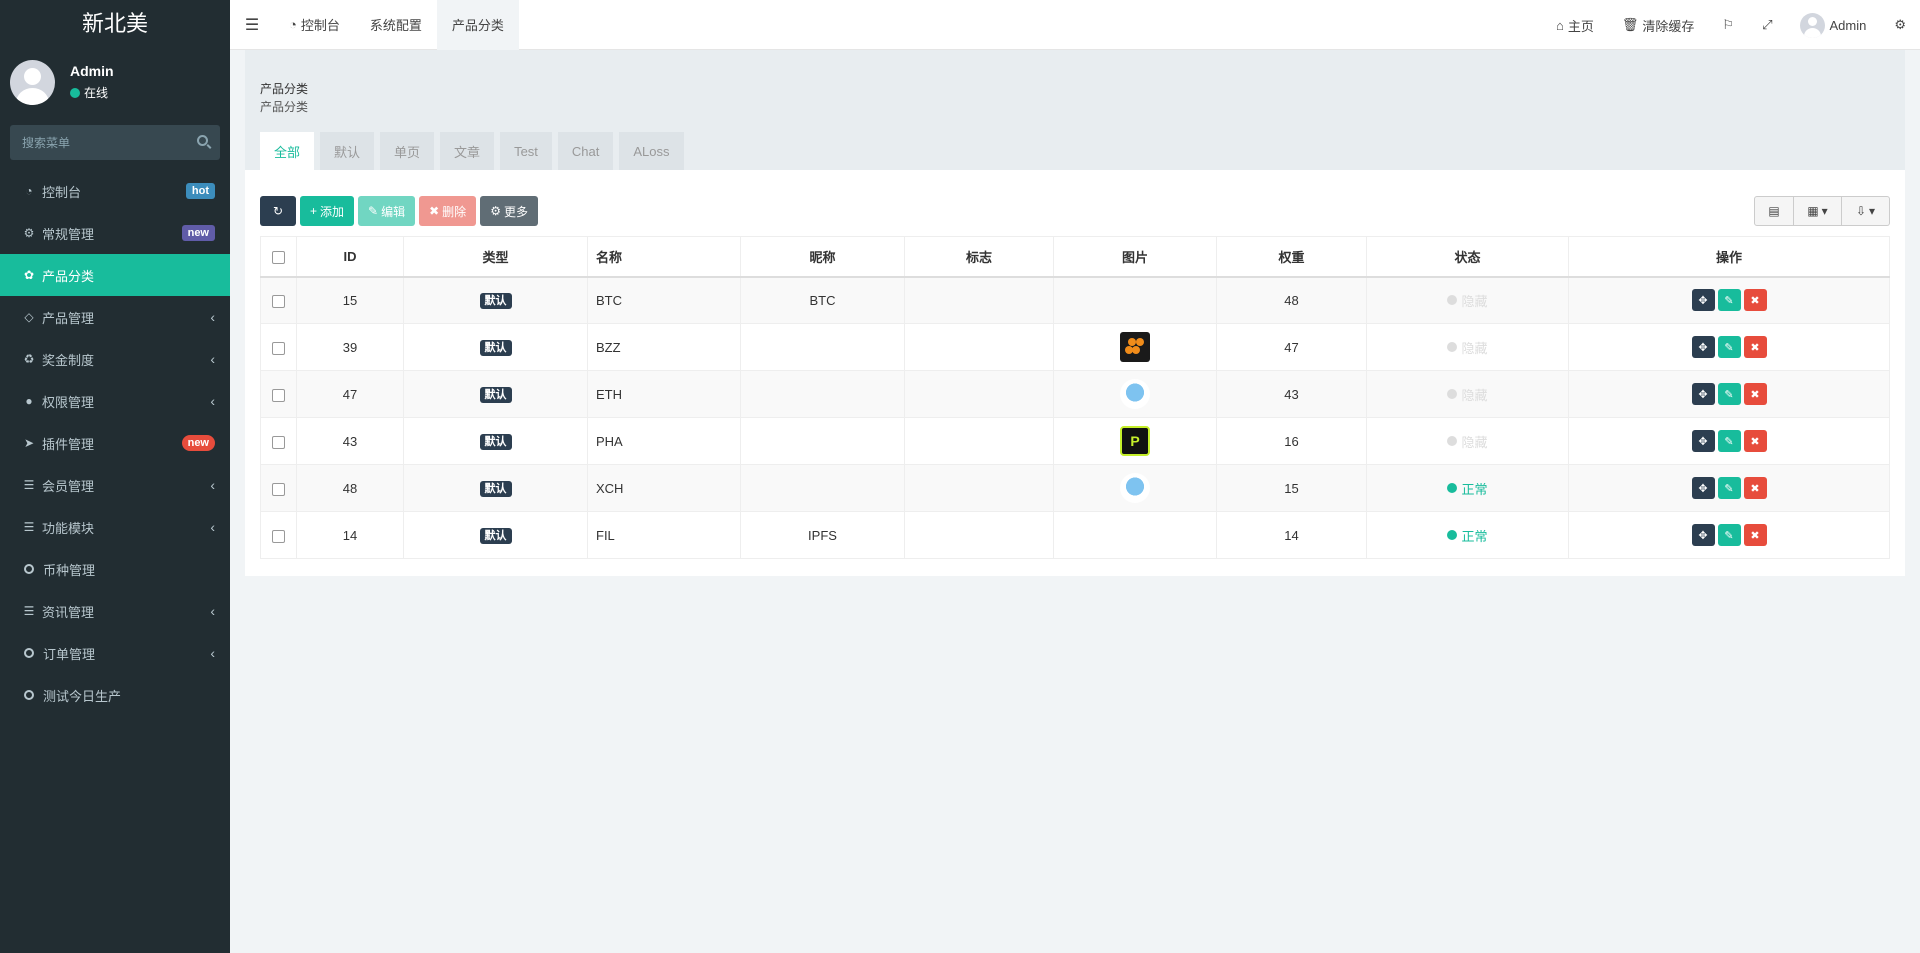 This screenshot has width=1920, height=953. What do you see at coordinates (454, 211) in the screenshot?
I see `delete-label: 删除` at bounding box center [454, 211].